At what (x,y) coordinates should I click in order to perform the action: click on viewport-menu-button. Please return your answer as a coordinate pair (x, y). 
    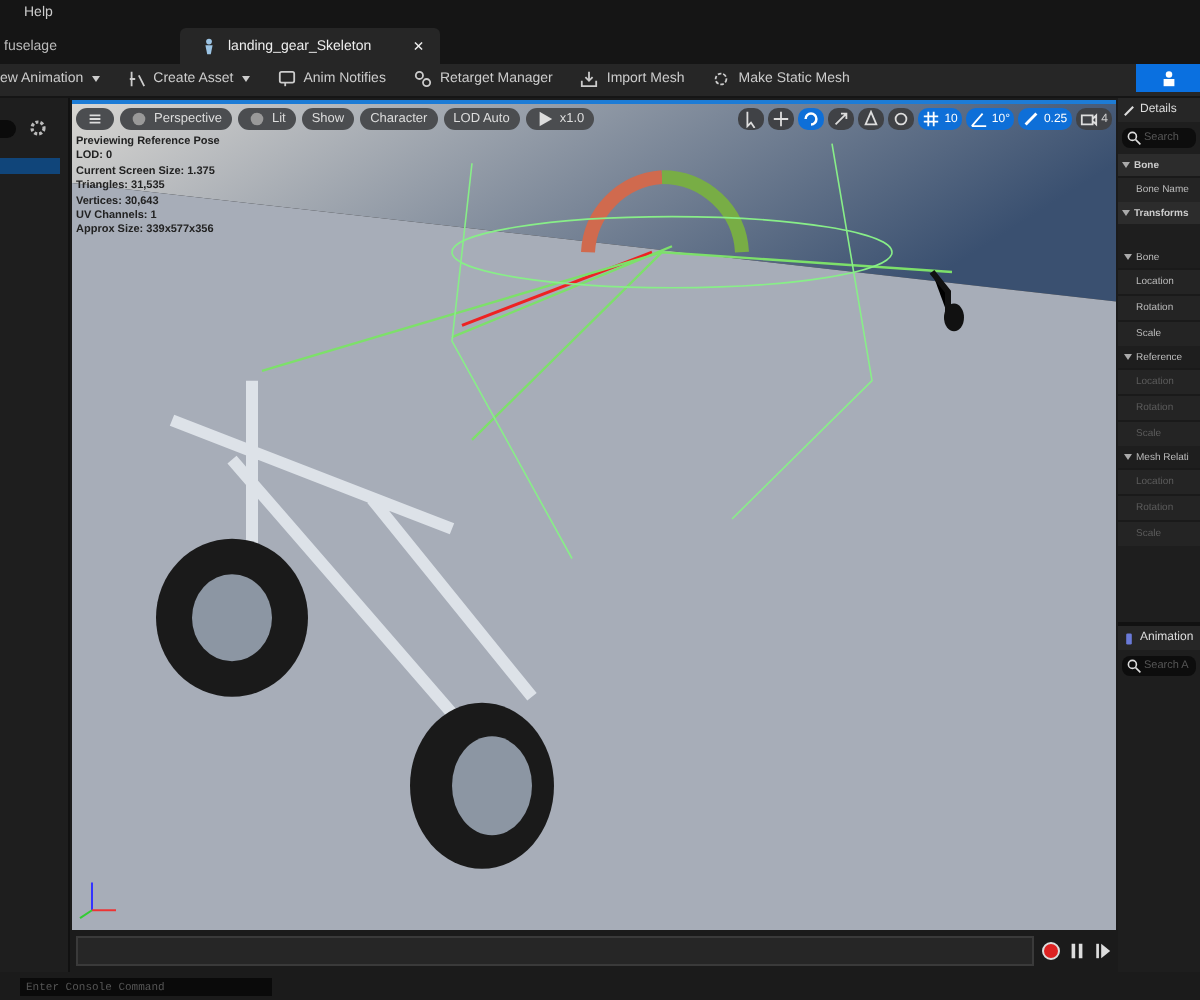
    Looking at the image, I should click on (95, 119).